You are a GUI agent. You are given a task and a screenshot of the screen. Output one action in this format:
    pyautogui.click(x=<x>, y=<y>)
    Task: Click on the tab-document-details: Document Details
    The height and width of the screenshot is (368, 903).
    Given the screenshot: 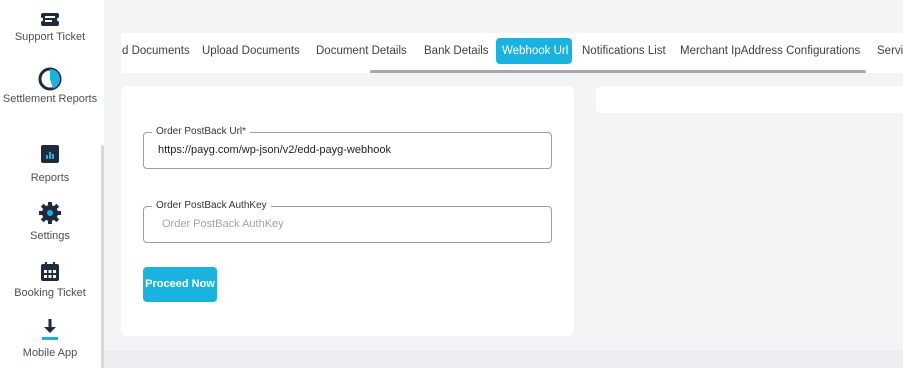 What is the action you would take?
    pyautogui.click(x=361, y=51)
    